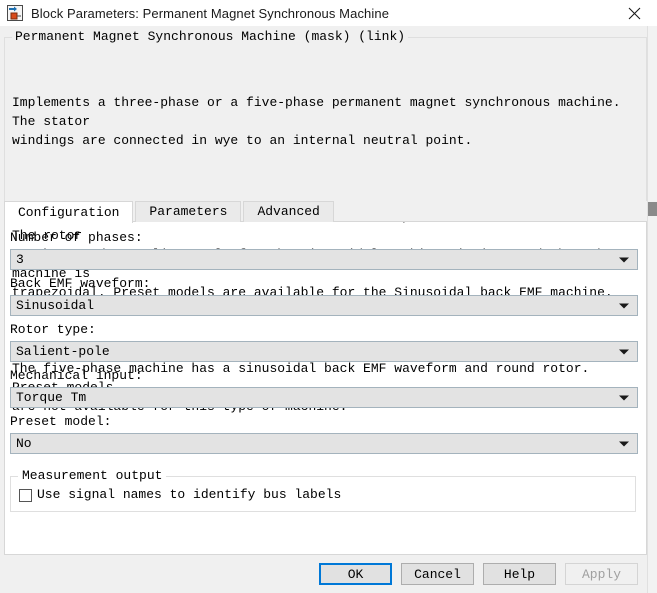 The width and height of the screenshot is (657, 593). I want to click on tab-advanced: Advanced, so click(288, 211).